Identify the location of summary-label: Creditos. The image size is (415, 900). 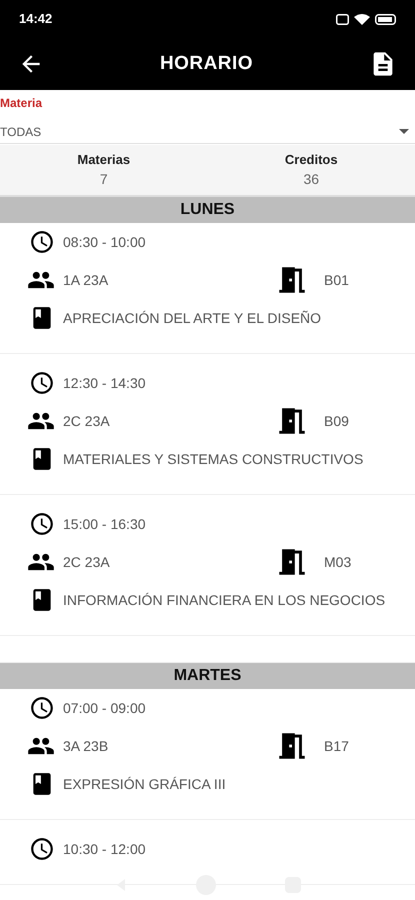
(311, 159).